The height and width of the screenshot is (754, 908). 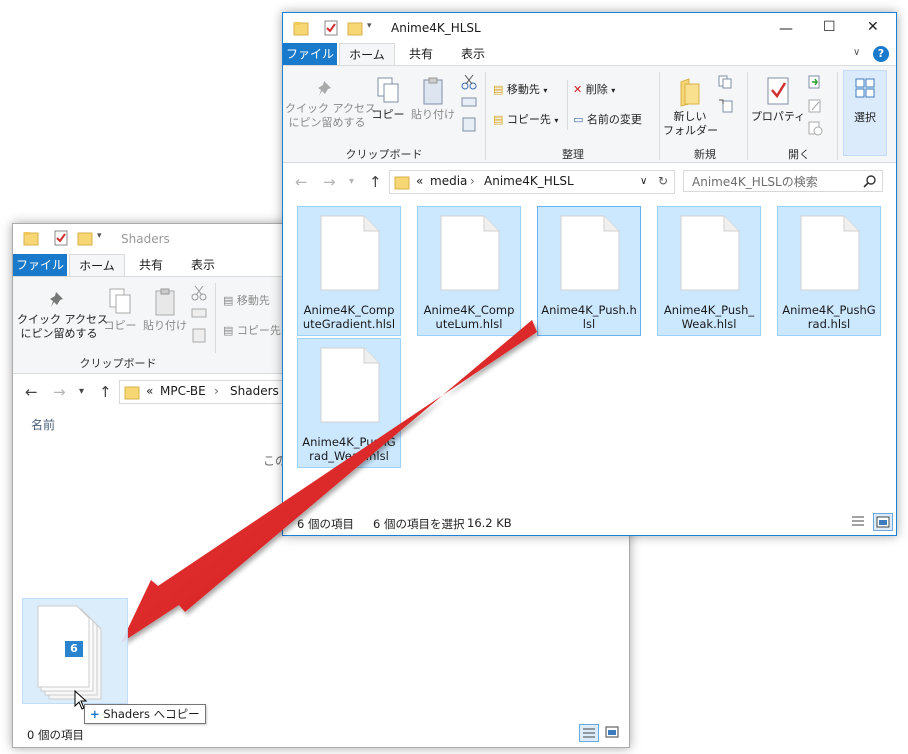 I want to click on copy-plus-icon: +, so click(x=95, y=714).